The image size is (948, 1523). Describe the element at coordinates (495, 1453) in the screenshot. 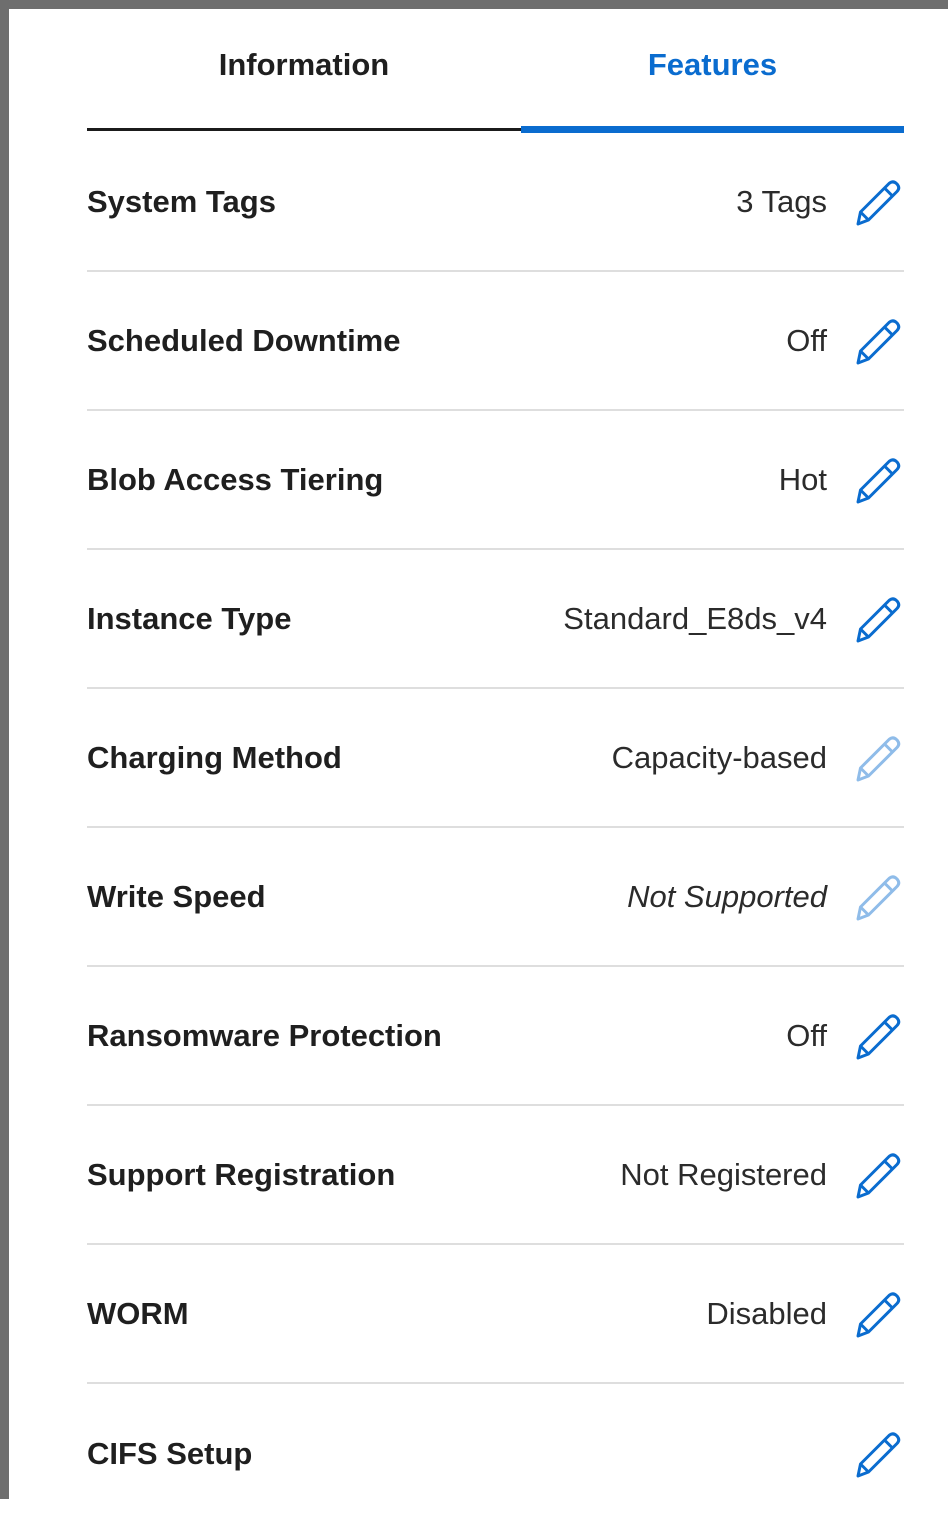

I see `feature-row-cifs-setup: CIFS Setup` at that location.